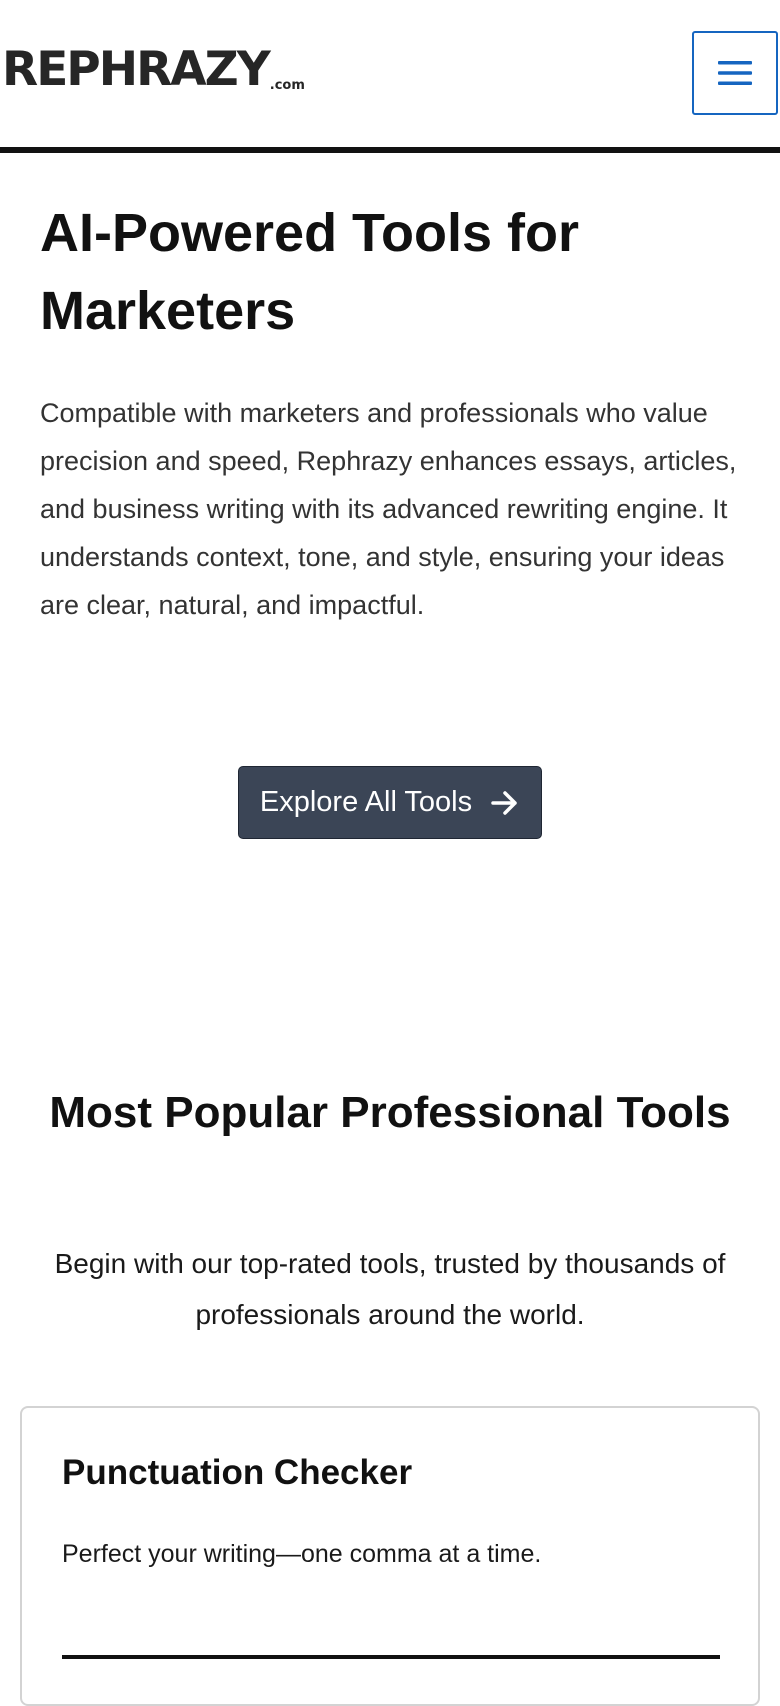 The height and width of the screenshot is (1706, 780). I want to click on popular-tools-title: Most Popular Professional Tools, so click(390, 1112).